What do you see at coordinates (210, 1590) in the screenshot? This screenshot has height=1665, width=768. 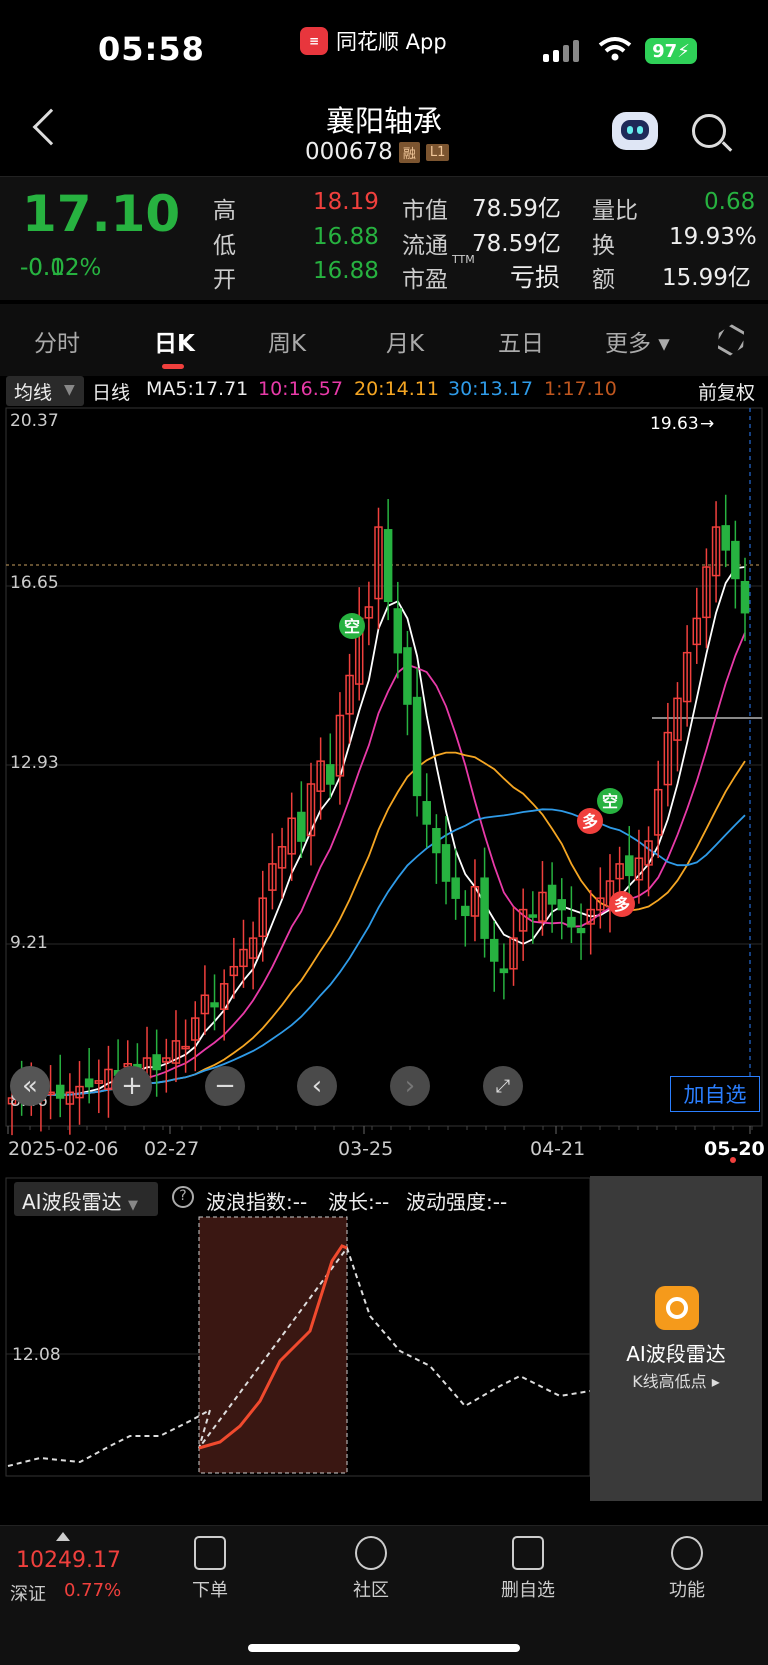 I see `order-label: 下单` at bounding box center [210, 1590].